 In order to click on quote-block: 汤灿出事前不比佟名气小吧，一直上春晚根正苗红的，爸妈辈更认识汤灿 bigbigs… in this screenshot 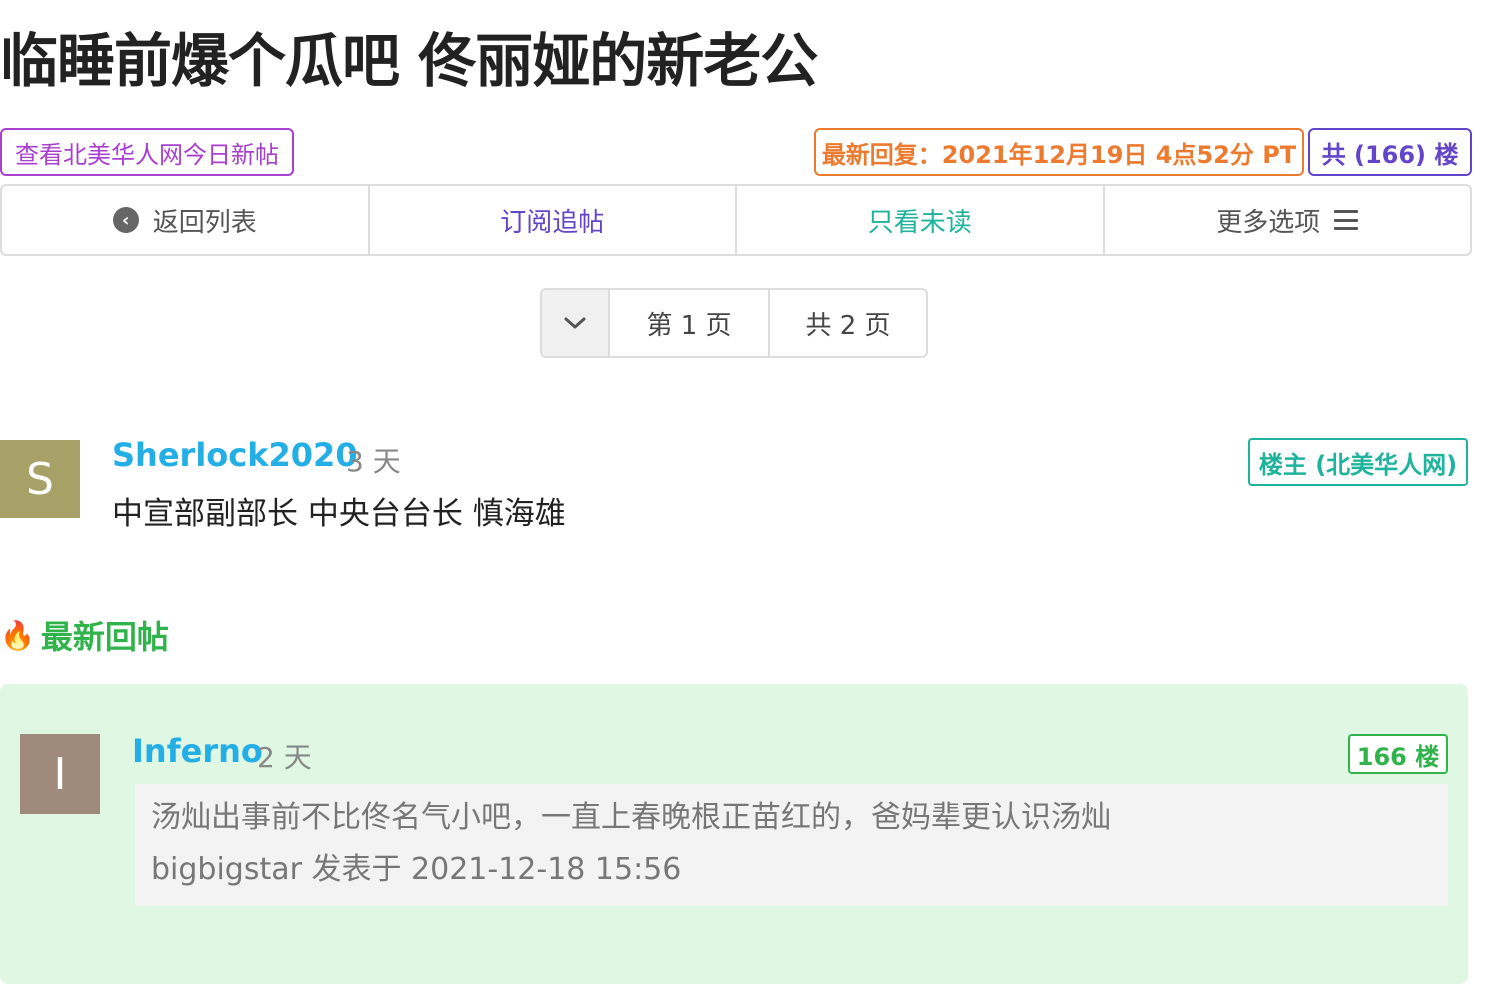, I will do `click(791, 845)`.